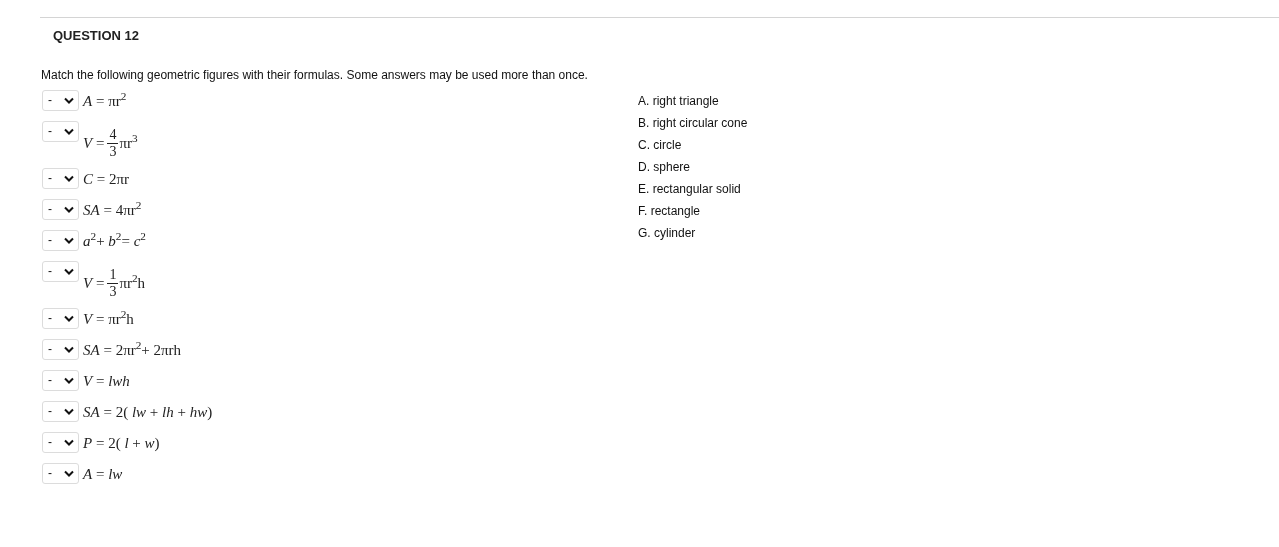  What do you see at coordinates (103, 474) in the screenshot?
I see `formula: A = lw` at bounding box center [103, 474].